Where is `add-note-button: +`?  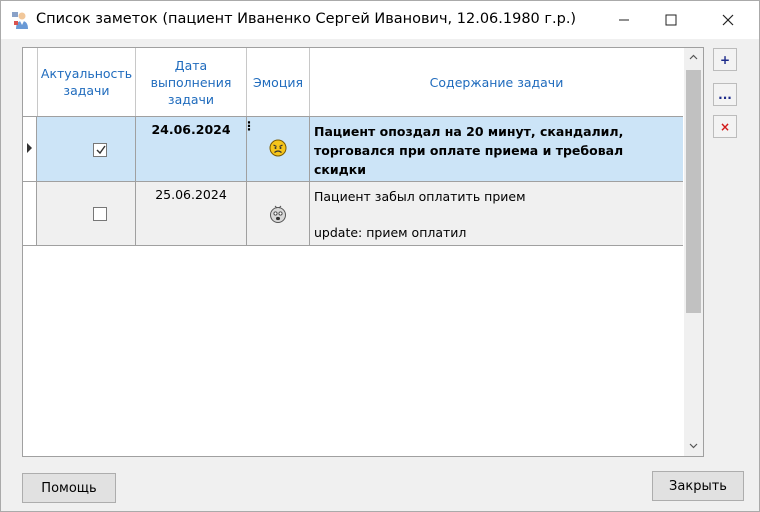
add-note-button: + is located at coordinates (725, 59).